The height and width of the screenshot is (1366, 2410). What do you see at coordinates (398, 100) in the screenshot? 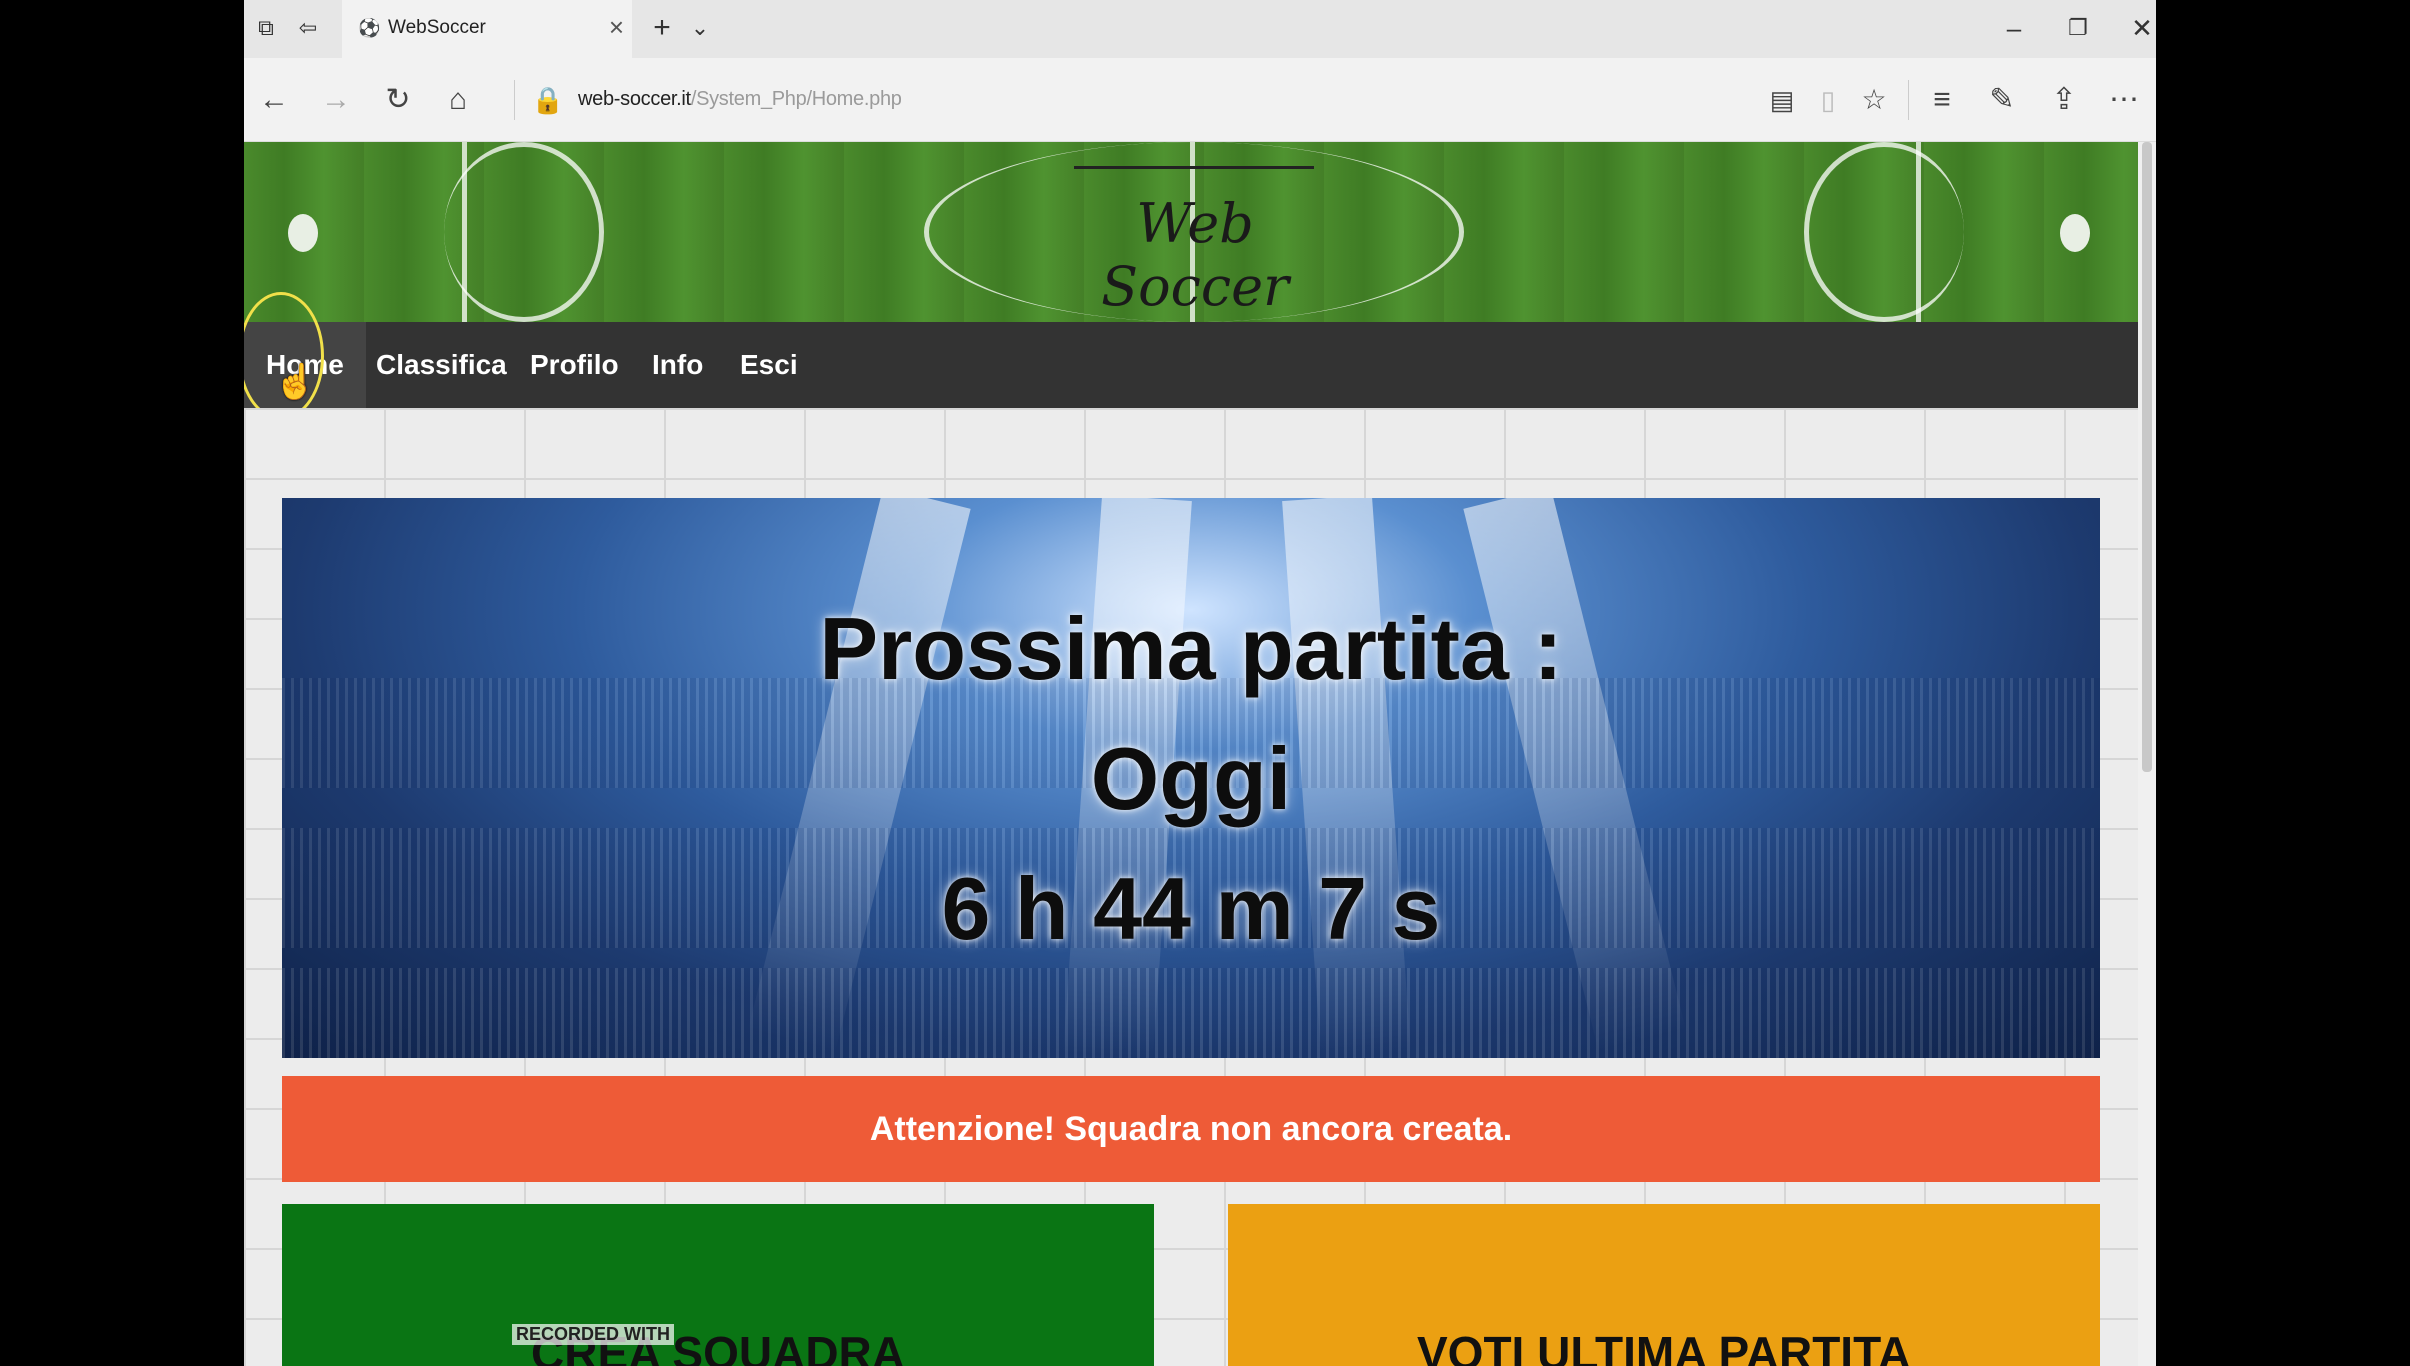
I see `refresh-icon: ↻` at bounding box center [398, 100].